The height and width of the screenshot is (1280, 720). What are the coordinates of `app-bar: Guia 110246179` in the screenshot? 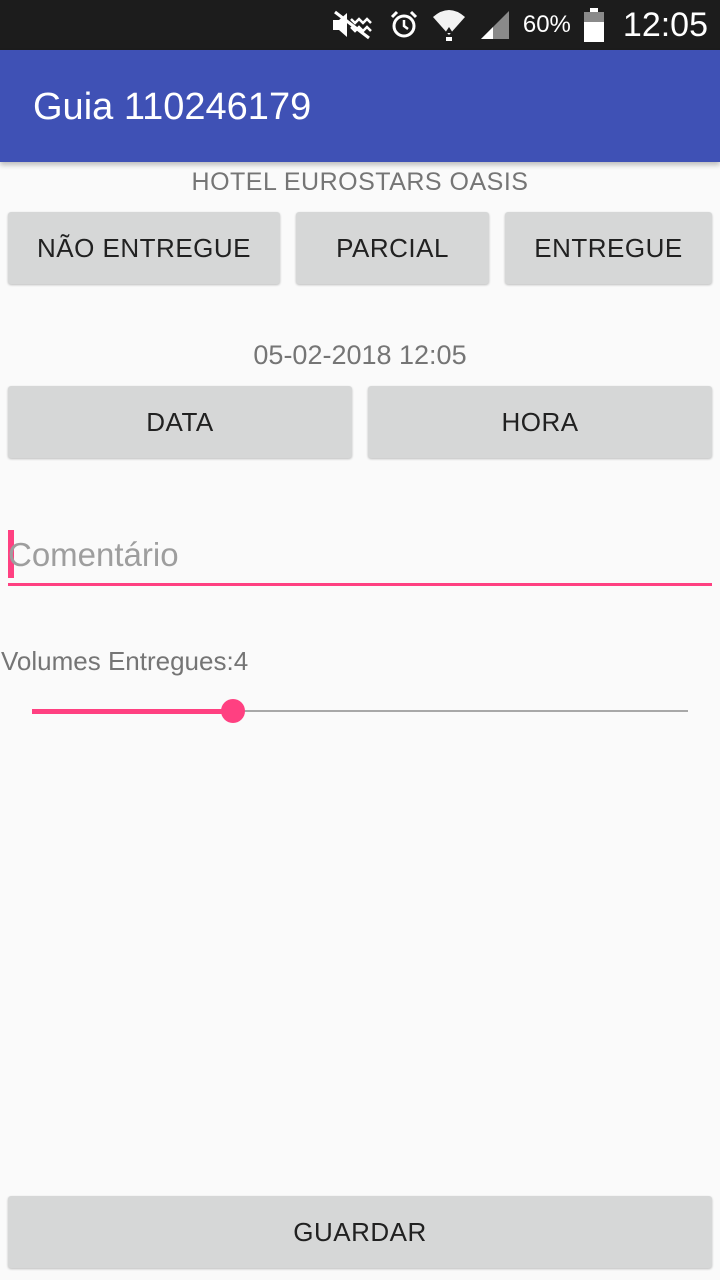 It's located at (360, 106).